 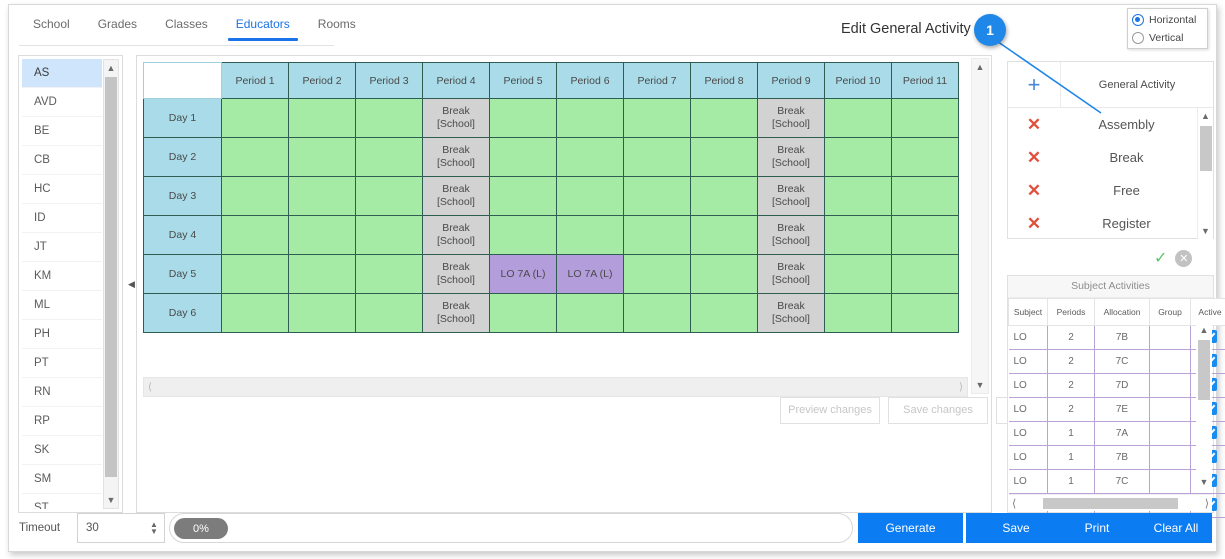 I want to click on tab-grades: Grades, so click(x=117, y=26).